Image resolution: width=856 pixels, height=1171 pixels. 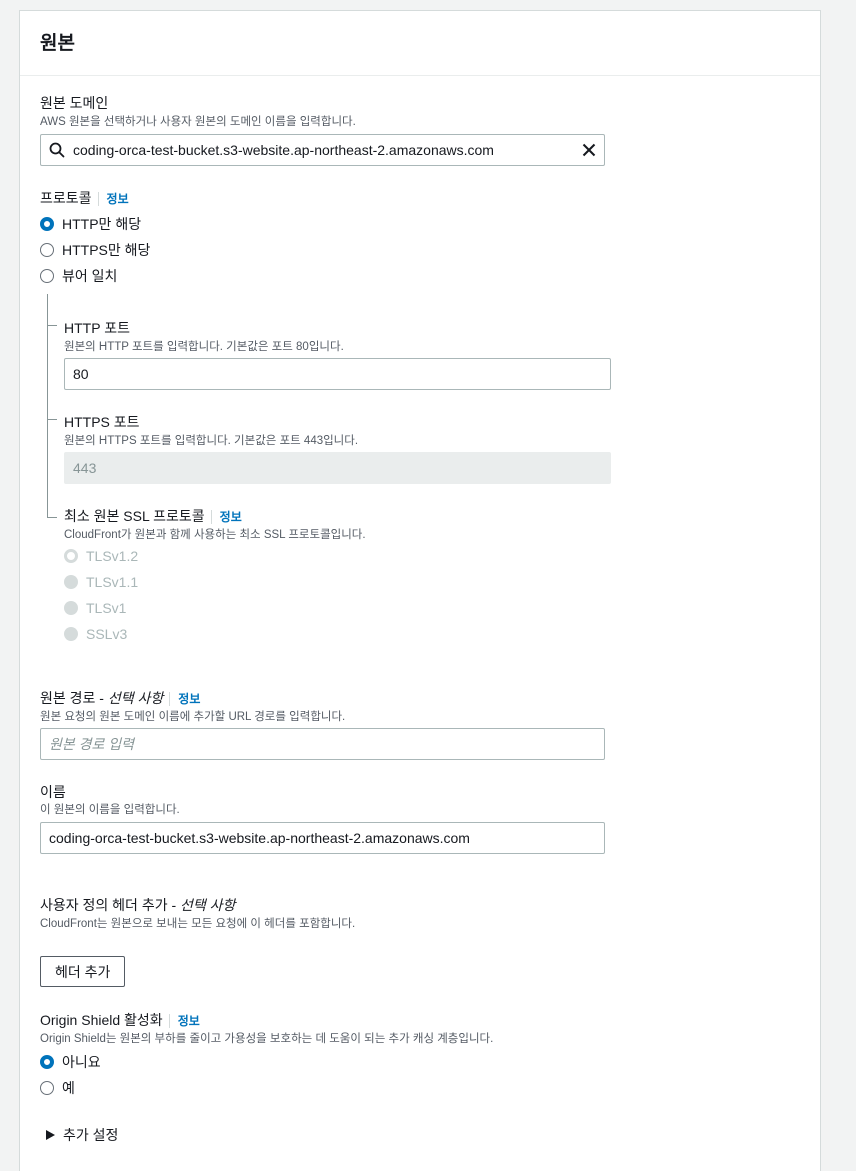 I want to click on radio-label: SSLv3, so click(x=107, y=634).